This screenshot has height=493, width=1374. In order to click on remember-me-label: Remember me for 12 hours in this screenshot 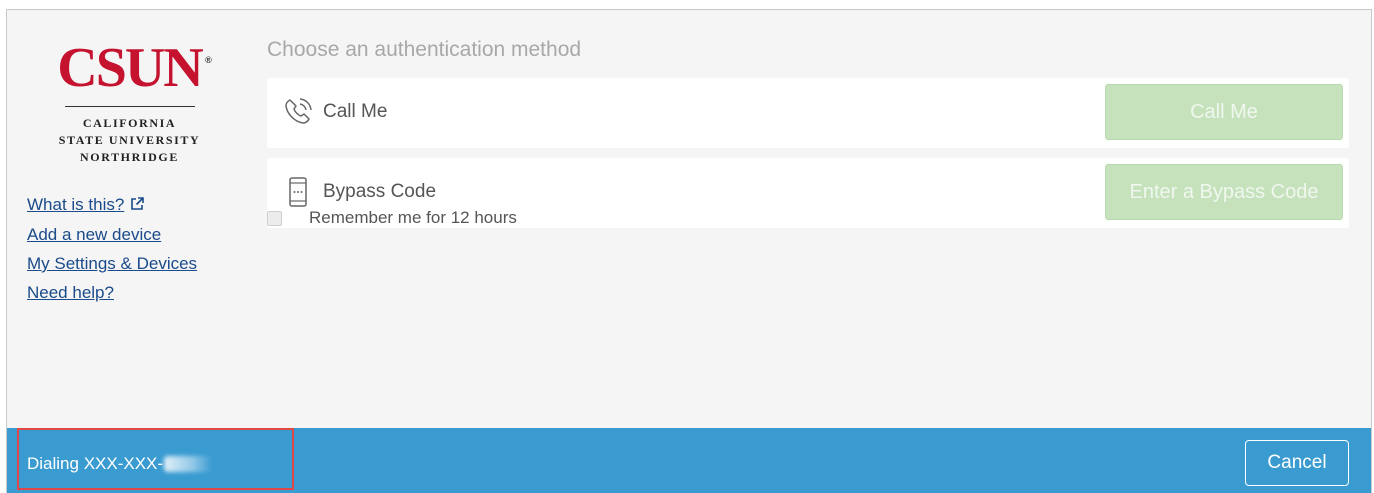, I will do `click(413, 217)`.